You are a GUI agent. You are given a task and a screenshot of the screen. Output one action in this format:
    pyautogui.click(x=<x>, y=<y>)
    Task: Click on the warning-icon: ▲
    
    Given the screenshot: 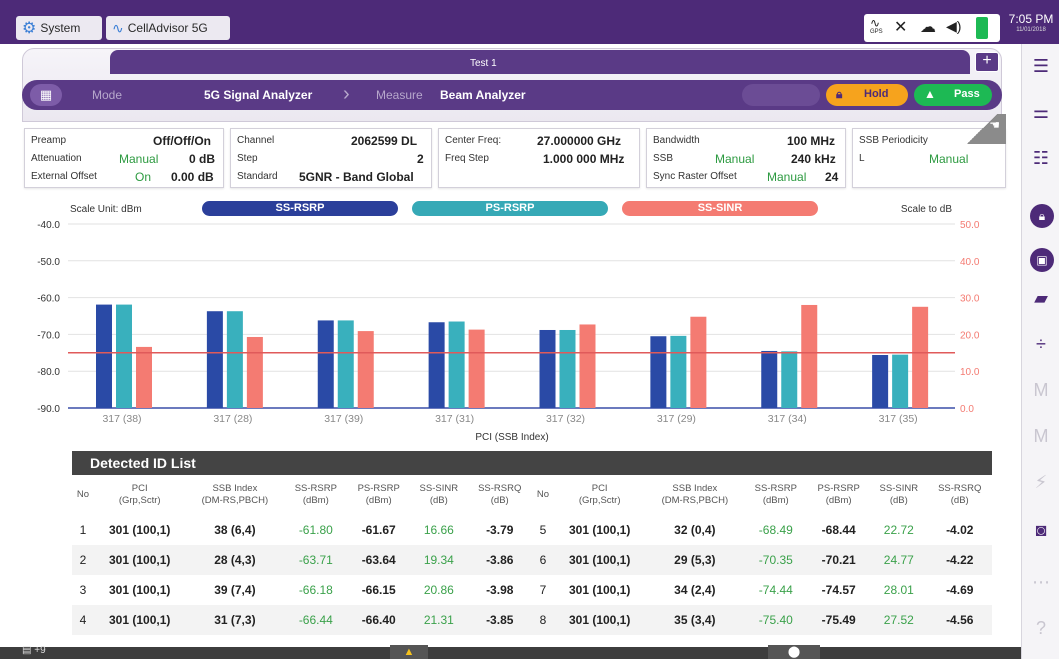 What is the action you would take?
    pyautogui.click(x=409, y=652)
    